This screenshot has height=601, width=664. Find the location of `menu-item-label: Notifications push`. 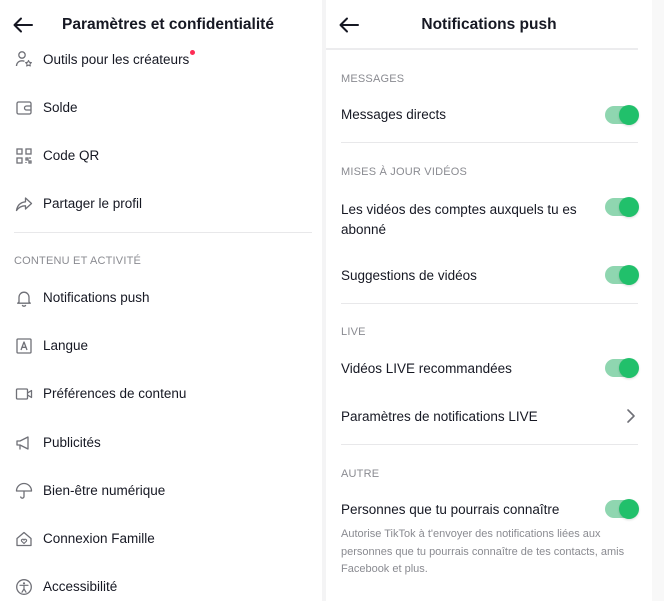

menu-item-label: Notifications push is located at coordinates (96, 297).